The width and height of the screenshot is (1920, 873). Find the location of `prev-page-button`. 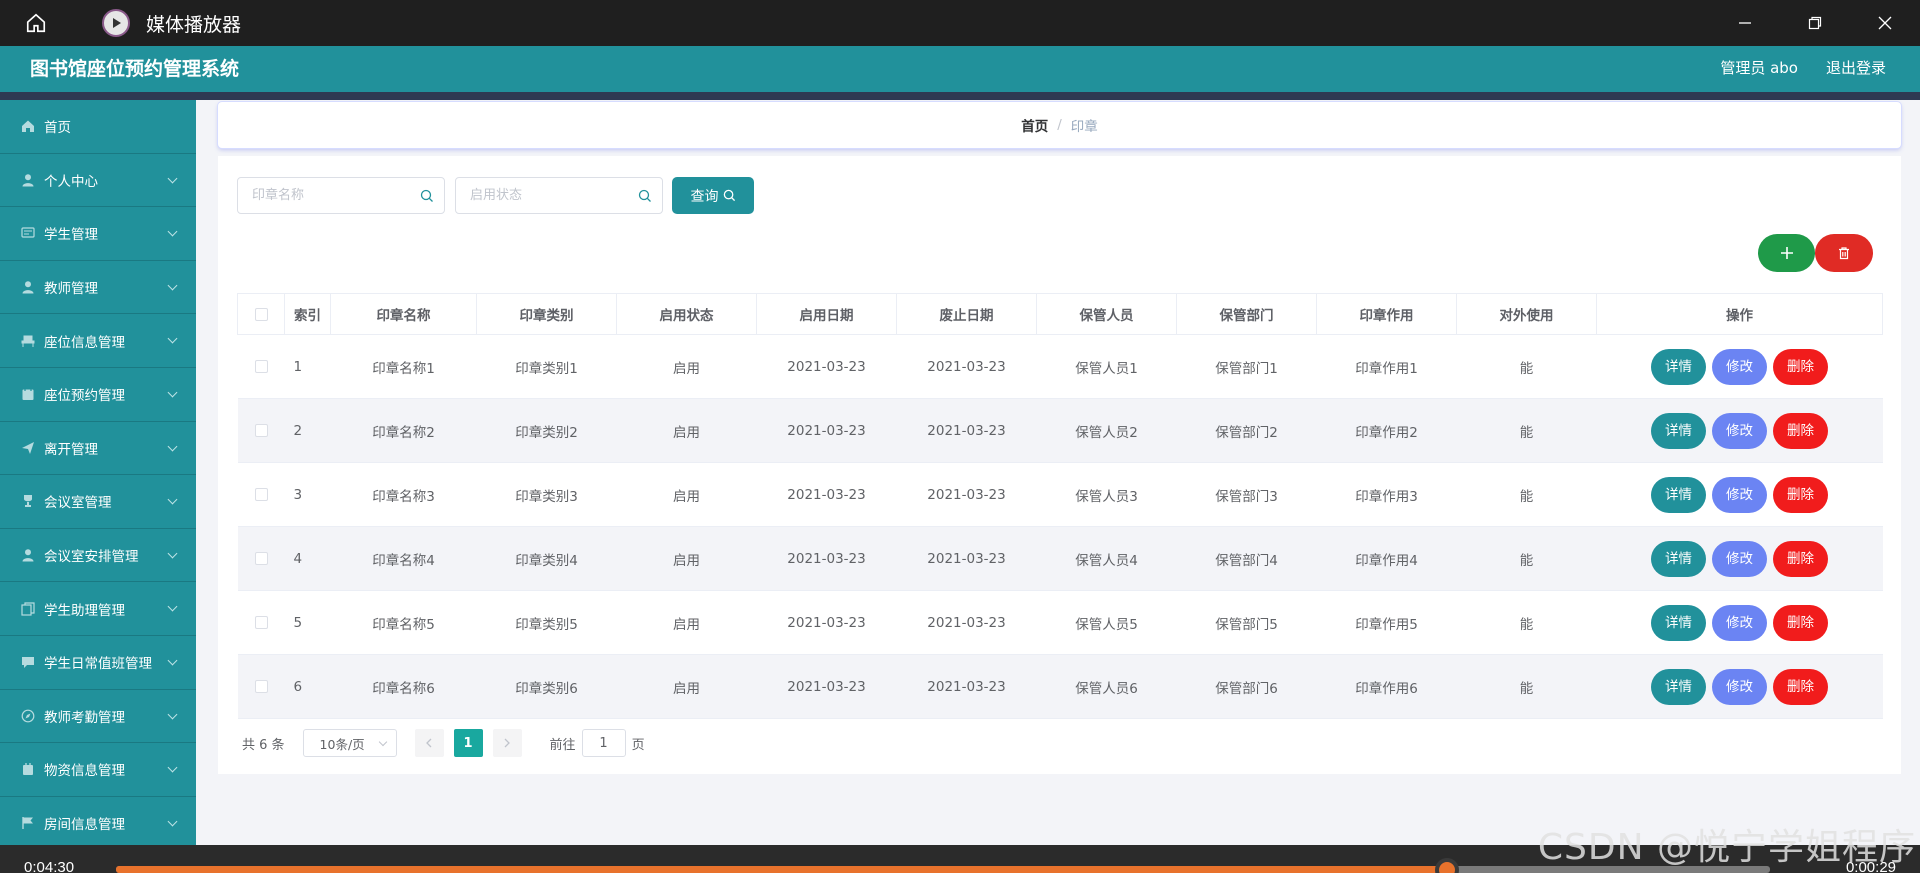

prev-page-button is located at coordinates (429, 743).